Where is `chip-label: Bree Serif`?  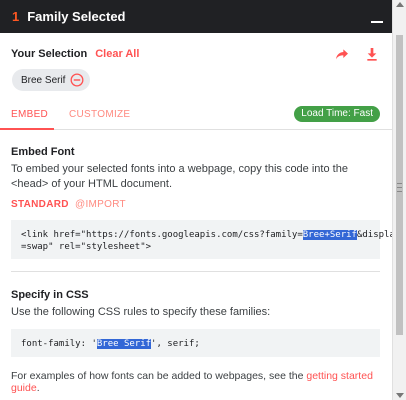
chip-label: Bree Serif is located at coordinates (43, 80).